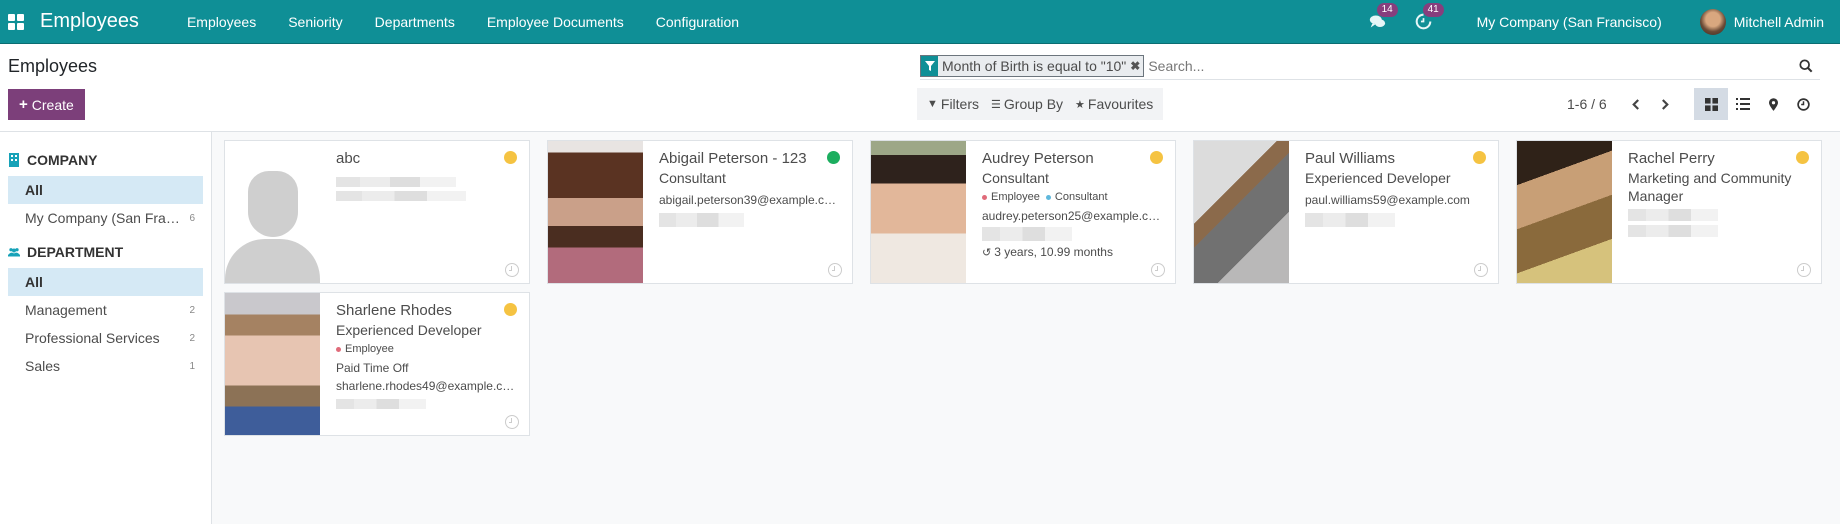  What do you see at coordinates (1387, 200) in the screenshot?
I see `employee-email: paul.williams59@example.com` at bounding box center [1387, 200].